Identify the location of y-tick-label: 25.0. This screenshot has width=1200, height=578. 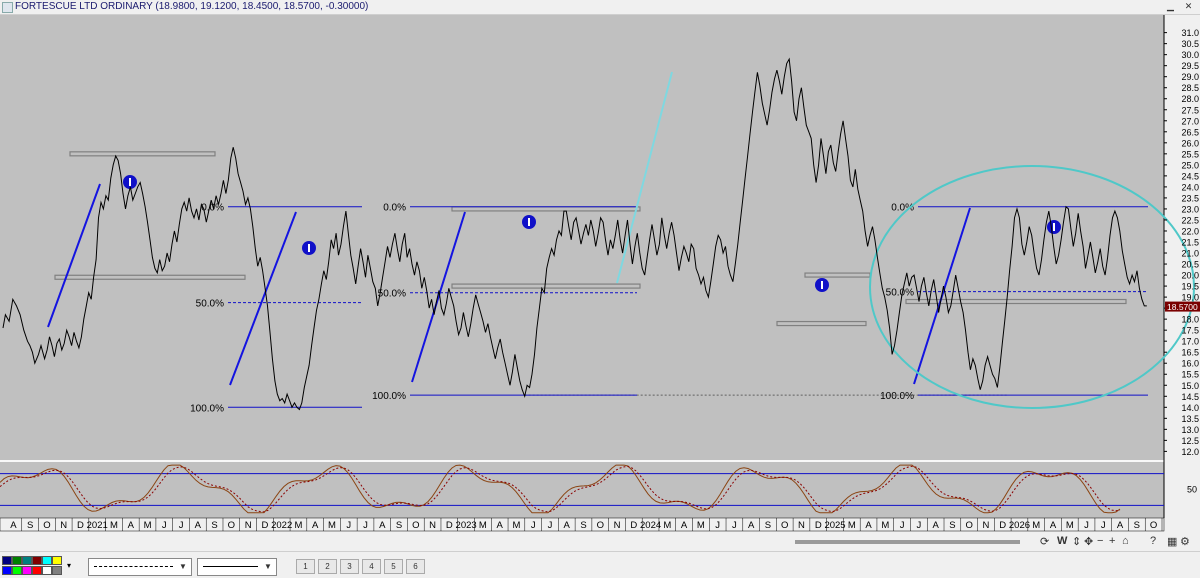
(1190, 165).